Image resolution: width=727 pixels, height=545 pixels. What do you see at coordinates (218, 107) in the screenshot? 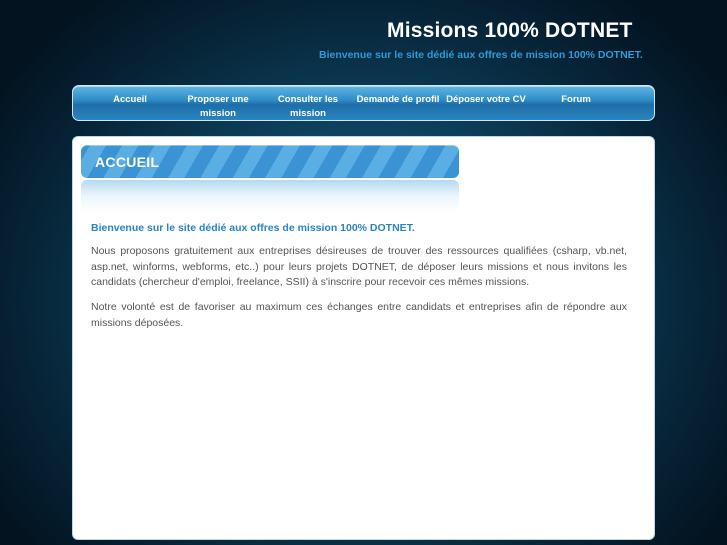
I see `nav-item-proposer-mission: Proposer une mission` at bounding box center [218, 107].